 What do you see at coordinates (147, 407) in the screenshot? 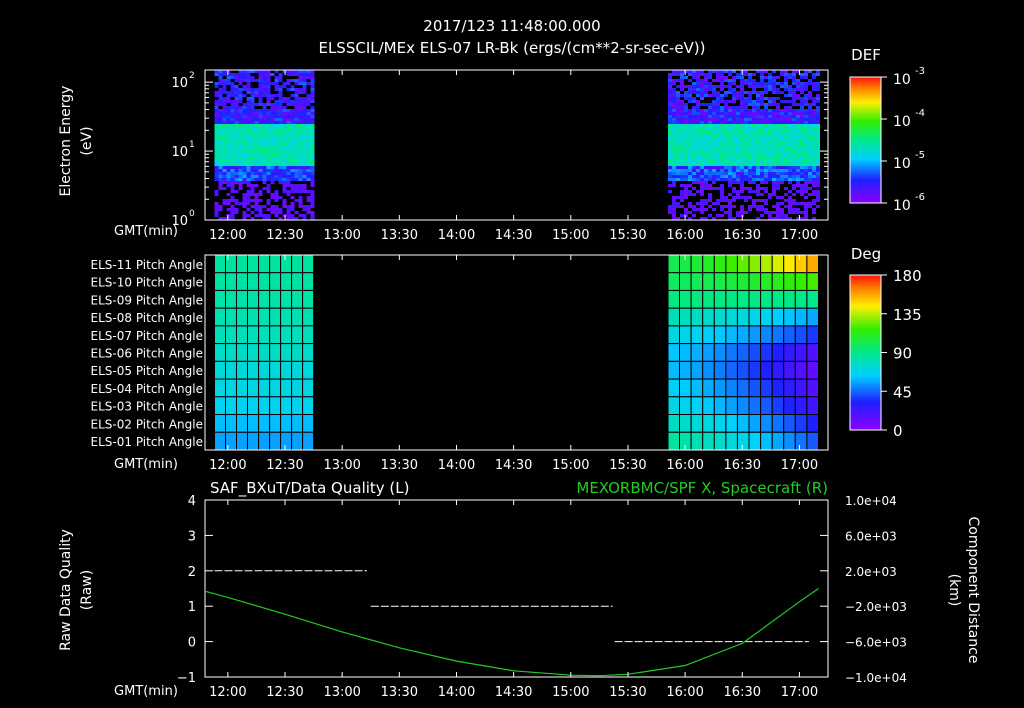
I see `pitch-row-label: ELS-03 Pitch Angle` at bounding box center [147, 407].